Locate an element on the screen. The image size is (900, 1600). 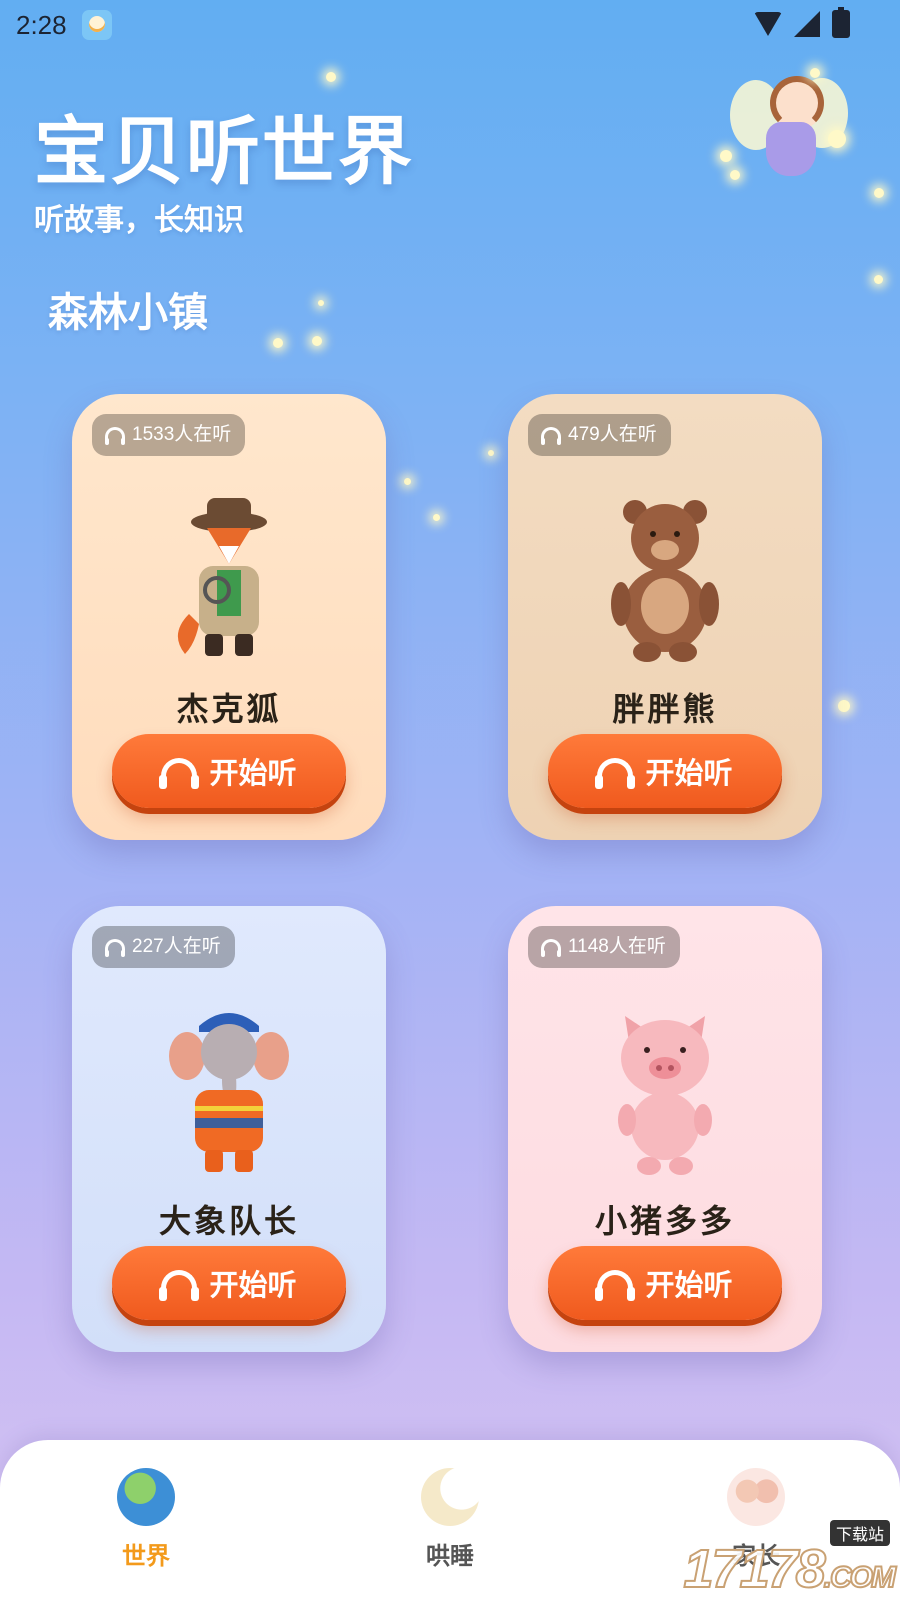
elephant-firefighter-icon is located at coordinates (229, 1092).